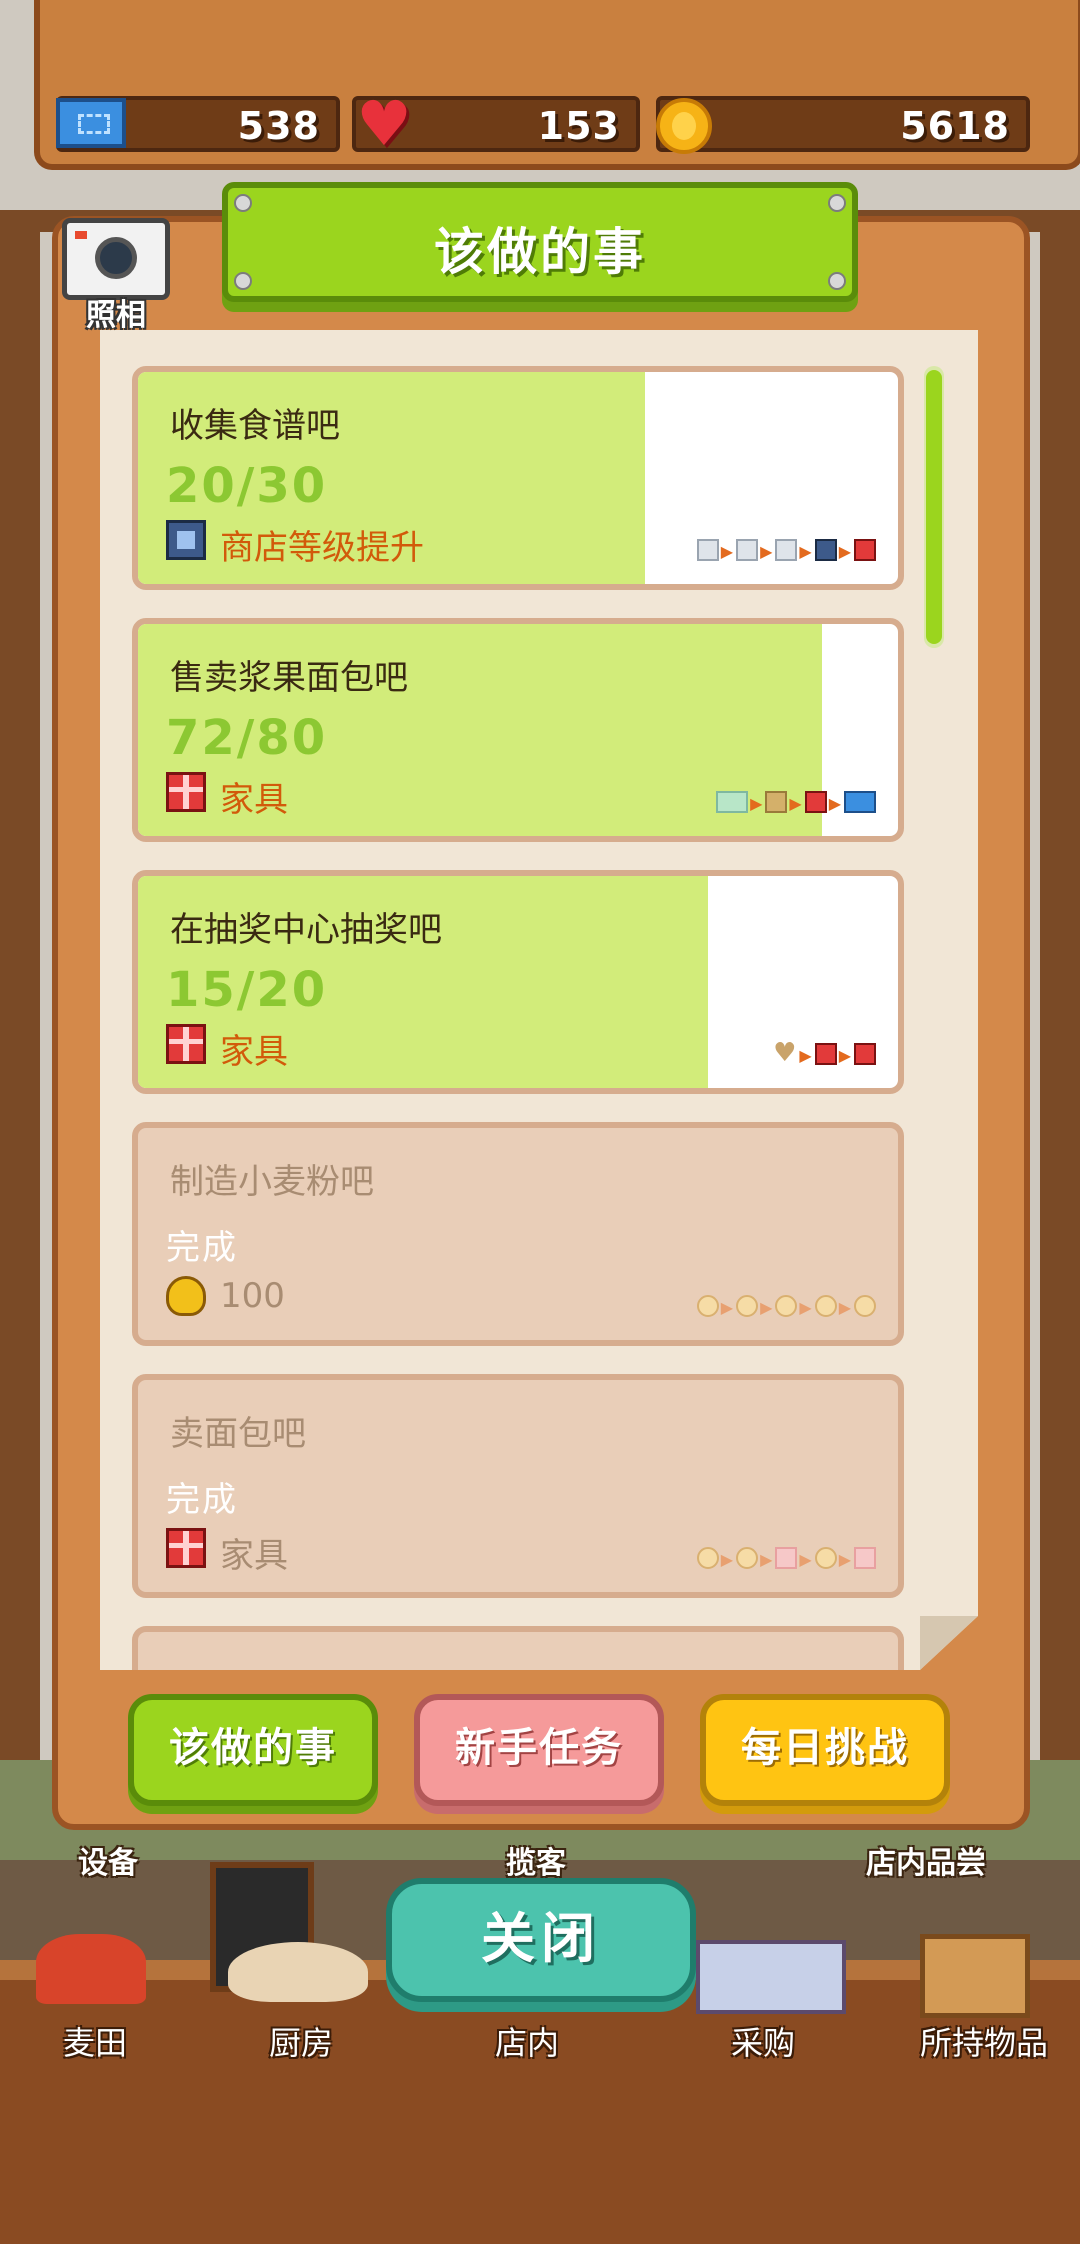 The height and width of the screenshot is (2244, 1080). What do you see at coordinates (843, 124) in the screenshot?
I see `coins-counter: 5618` at bounding box center [843, 124].